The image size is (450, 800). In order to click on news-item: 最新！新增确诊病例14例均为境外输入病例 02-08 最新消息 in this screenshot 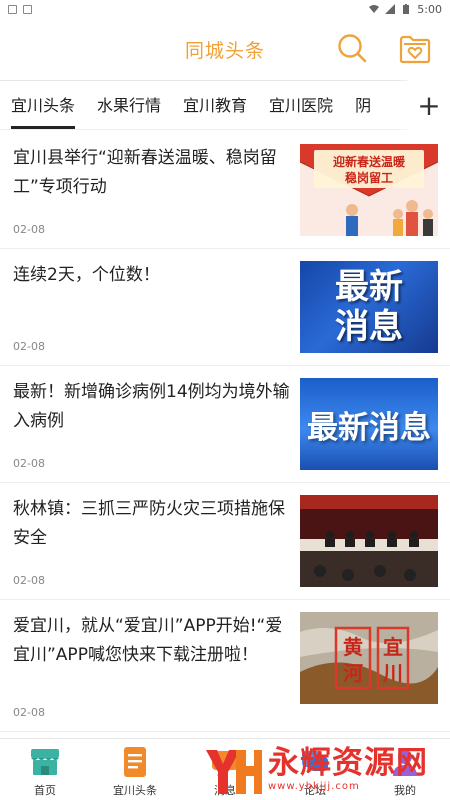, I will do `click(225, 424)`.